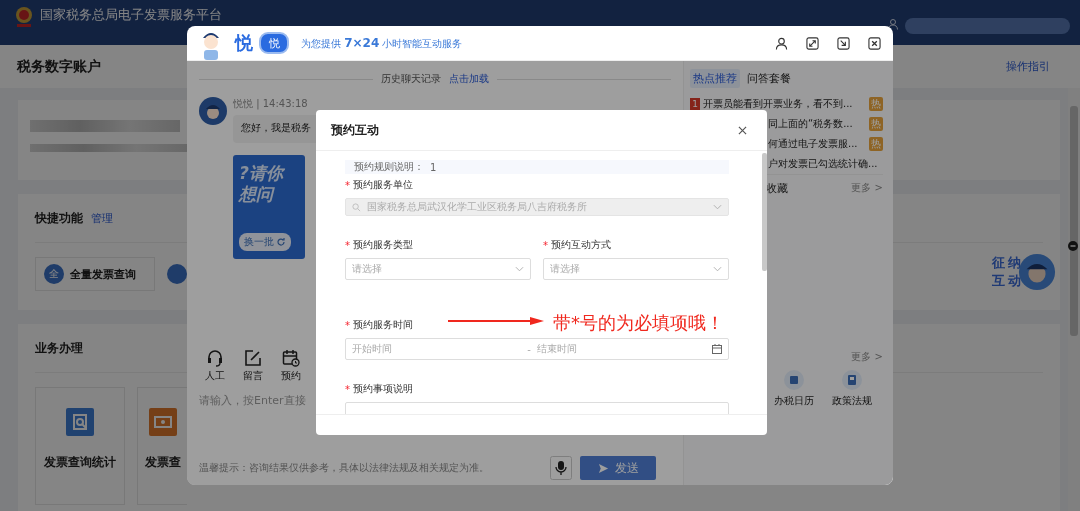 This screenshot has width=1080, height=511. What do you see at coordinates (1015, 281) in the screenshot?
I see `badge-character: 动` at bounding box center [1015, 281].